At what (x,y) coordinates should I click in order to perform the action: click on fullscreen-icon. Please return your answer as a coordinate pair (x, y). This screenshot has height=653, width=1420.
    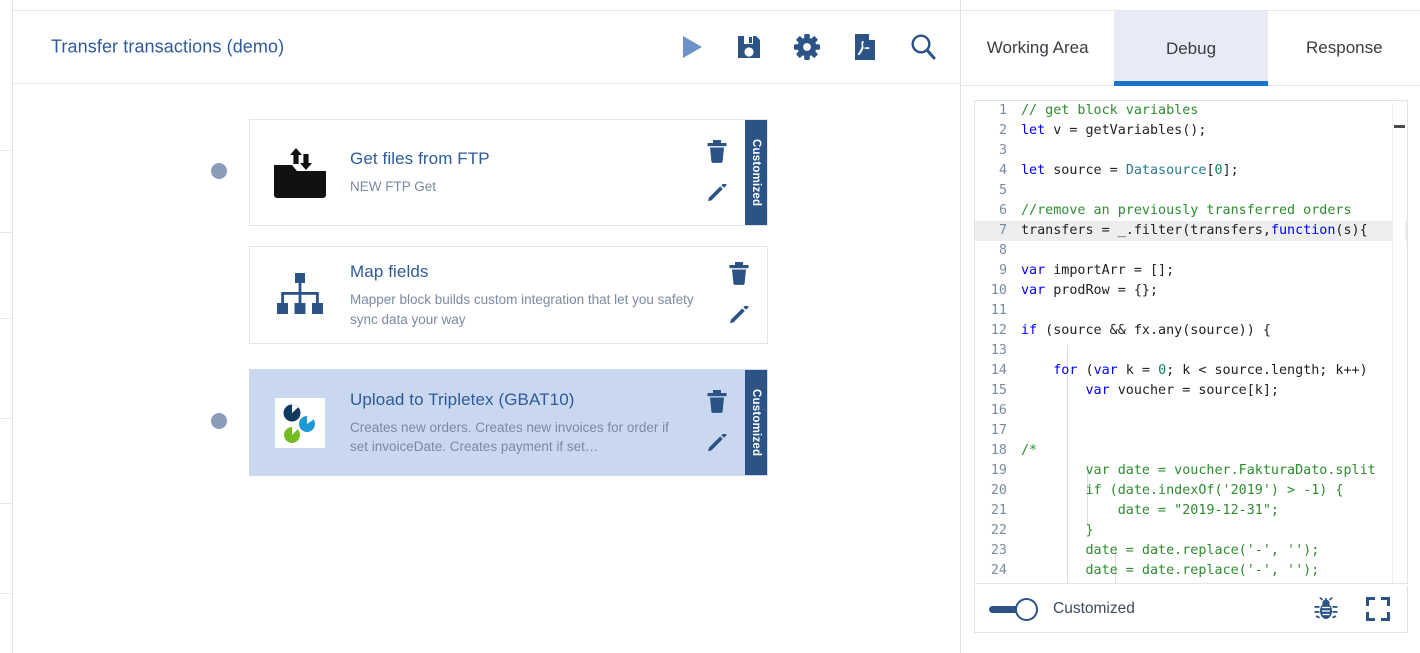
    Looking at the image, I should click on (1378, 609).